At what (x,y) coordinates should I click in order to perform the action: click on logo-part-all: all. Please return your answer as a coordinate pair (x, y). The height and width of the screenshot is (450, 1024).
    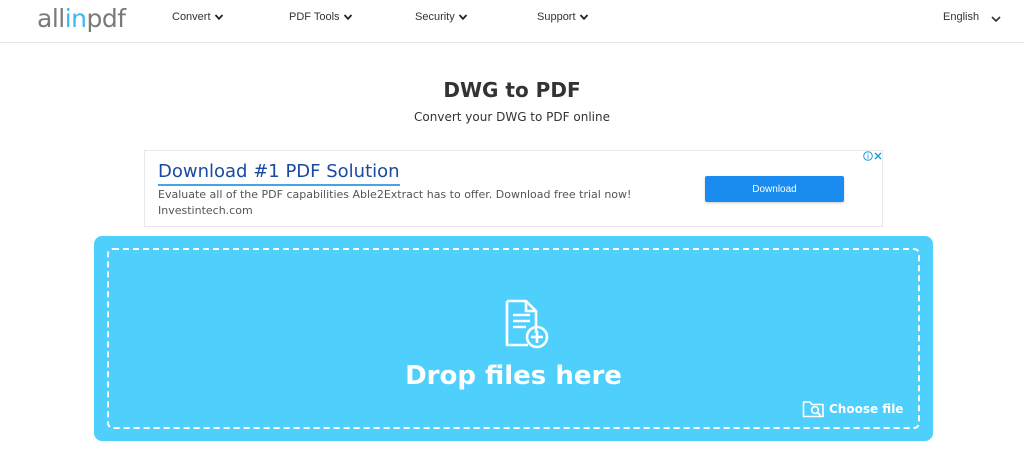
    Looking at the image, I should click on (51, 18).